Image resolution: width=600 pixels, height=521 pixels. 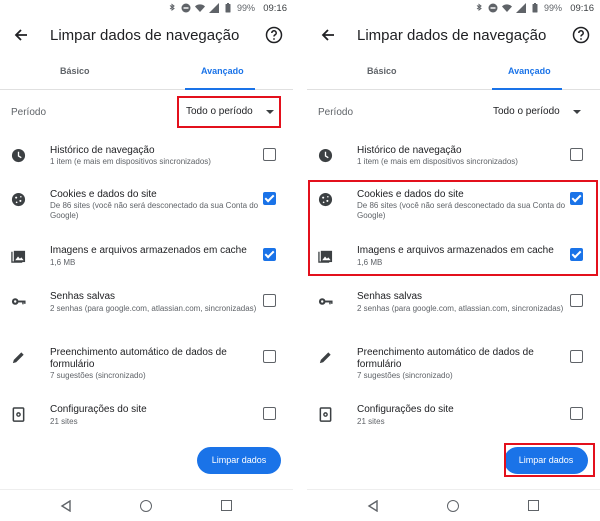 What do you see at coordinates (239, 460) in the screenshot?
I see `clear-data-button: Limpar dados` at bounding box center [239, 460].